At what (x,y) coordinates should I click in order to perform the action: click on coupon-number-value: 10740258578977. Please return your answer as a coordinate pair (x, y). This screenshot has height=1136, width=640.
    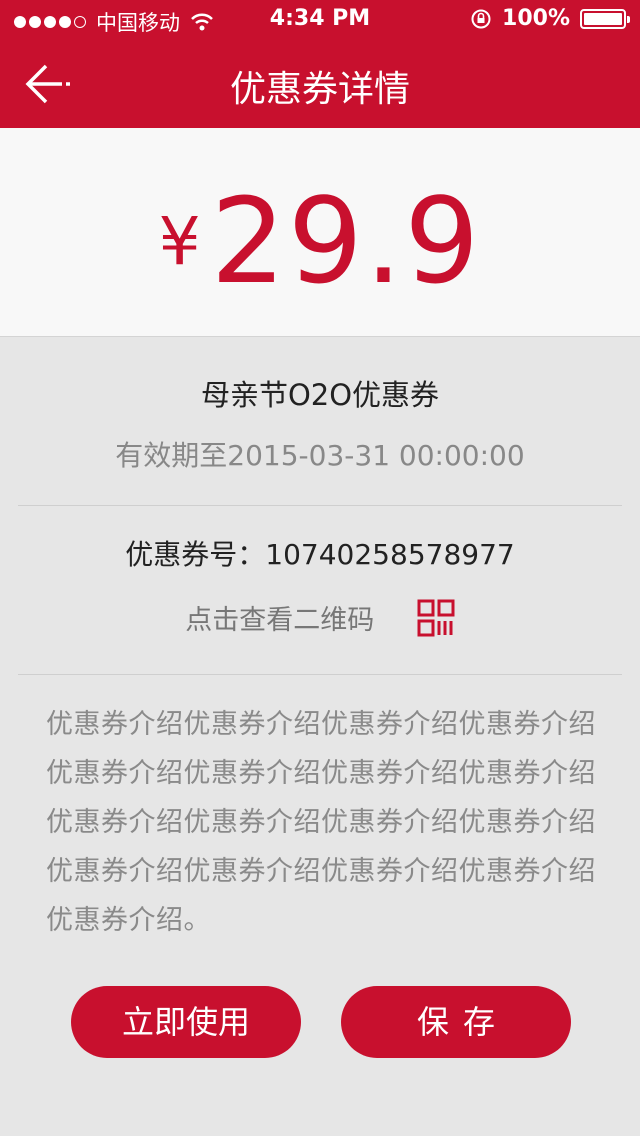
    Looking at the image, I should click on (390, 554).